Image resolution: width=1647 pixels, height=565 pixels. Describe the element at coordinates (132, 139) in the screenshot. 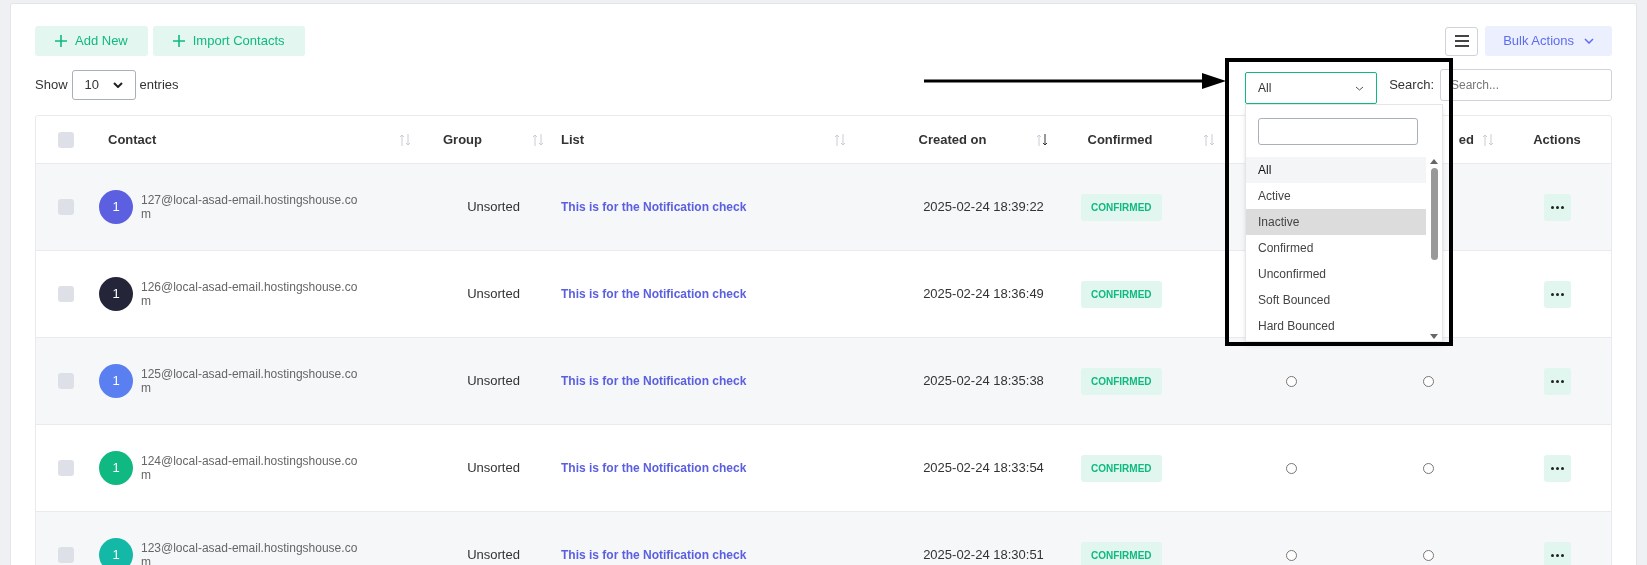

I see `column-header: Contact` at that location.